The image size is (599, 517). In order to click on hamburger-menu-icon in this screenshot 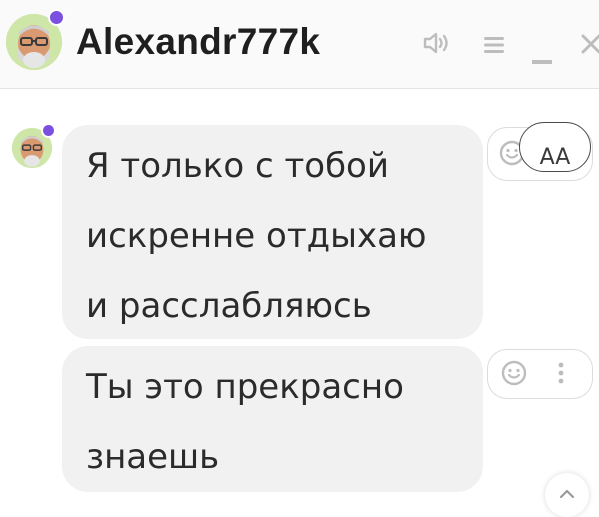, I will do `click(494, 45)`.